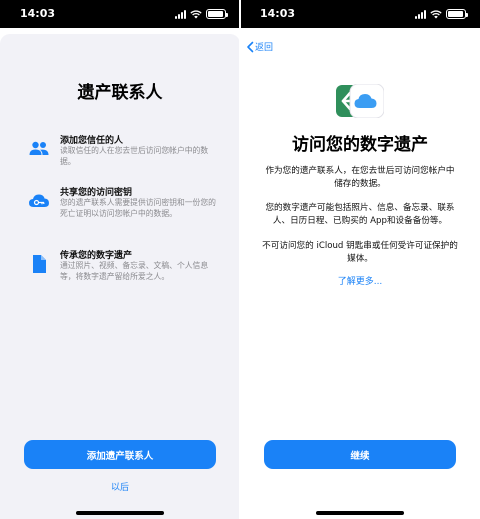 The image size is (480, 519). I want to click on restrictions-paragraph: 不可访问您的 iCloud 钥匙串或任何受许可证保护的媒体。, so click(360, 252).